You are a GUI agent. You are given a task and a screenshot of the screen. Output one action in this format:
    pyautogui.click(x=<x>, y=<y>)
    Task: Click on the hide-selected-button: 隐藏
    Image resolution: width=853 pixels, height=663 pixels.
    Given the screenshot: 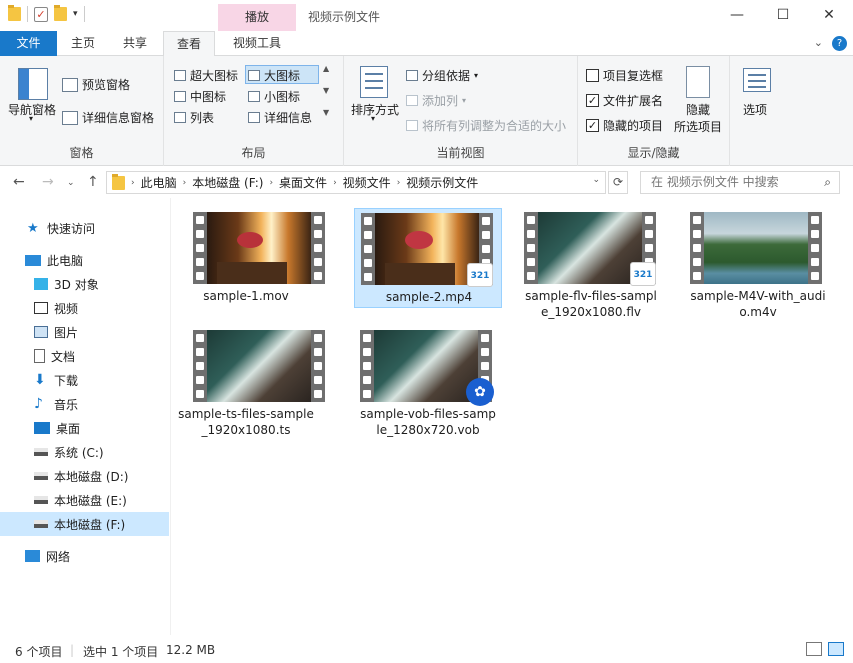 What is the action you would take?
    pyautogui.click(x=698, y=109)
    